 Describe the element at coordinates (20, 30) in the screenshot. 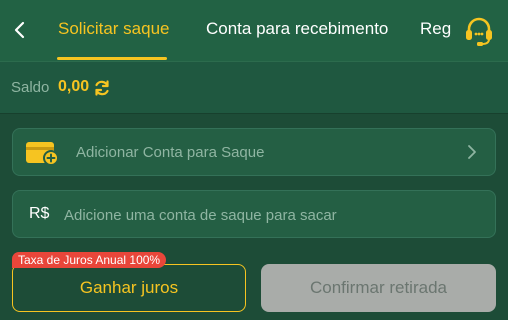

I see `chevron-left-icon` at that location.